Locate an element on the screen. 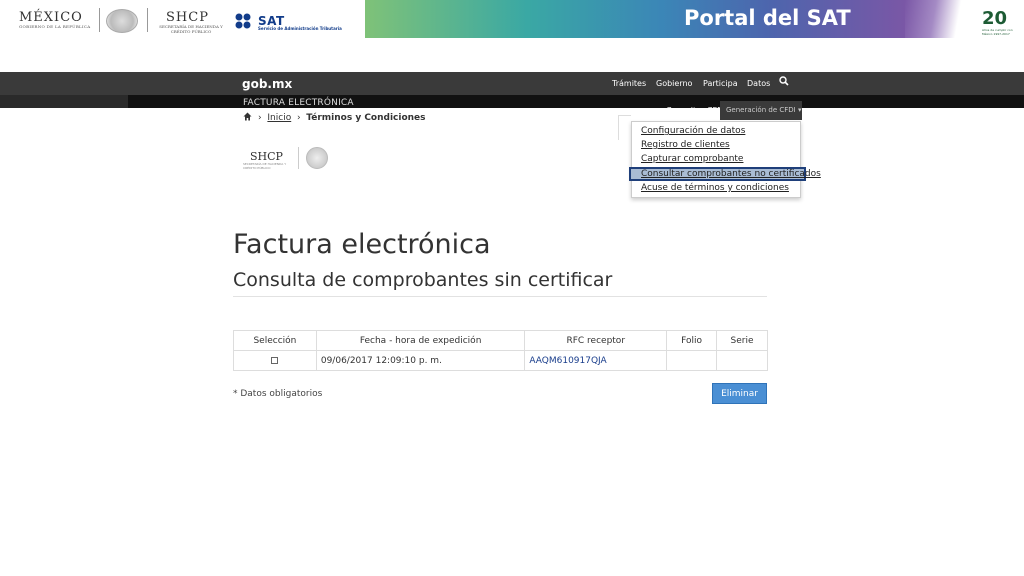  table-row: 09/06/2017 12:09:10 p. m. AAQM610917QJA is located at coordinates (500, 360).